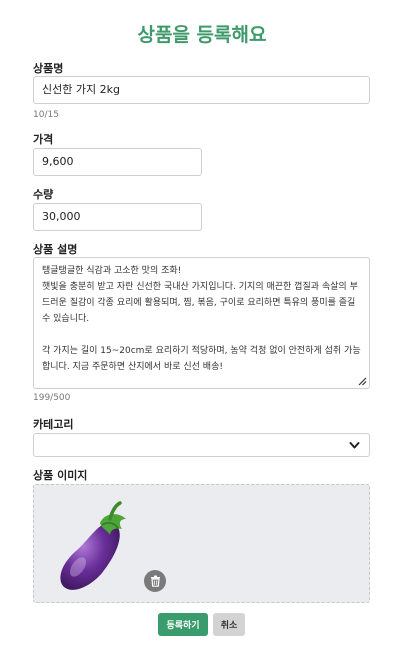 Image resolution: width=414 pixels, height=647 pixels. I want to click on trash-icon, so click(155, 581).